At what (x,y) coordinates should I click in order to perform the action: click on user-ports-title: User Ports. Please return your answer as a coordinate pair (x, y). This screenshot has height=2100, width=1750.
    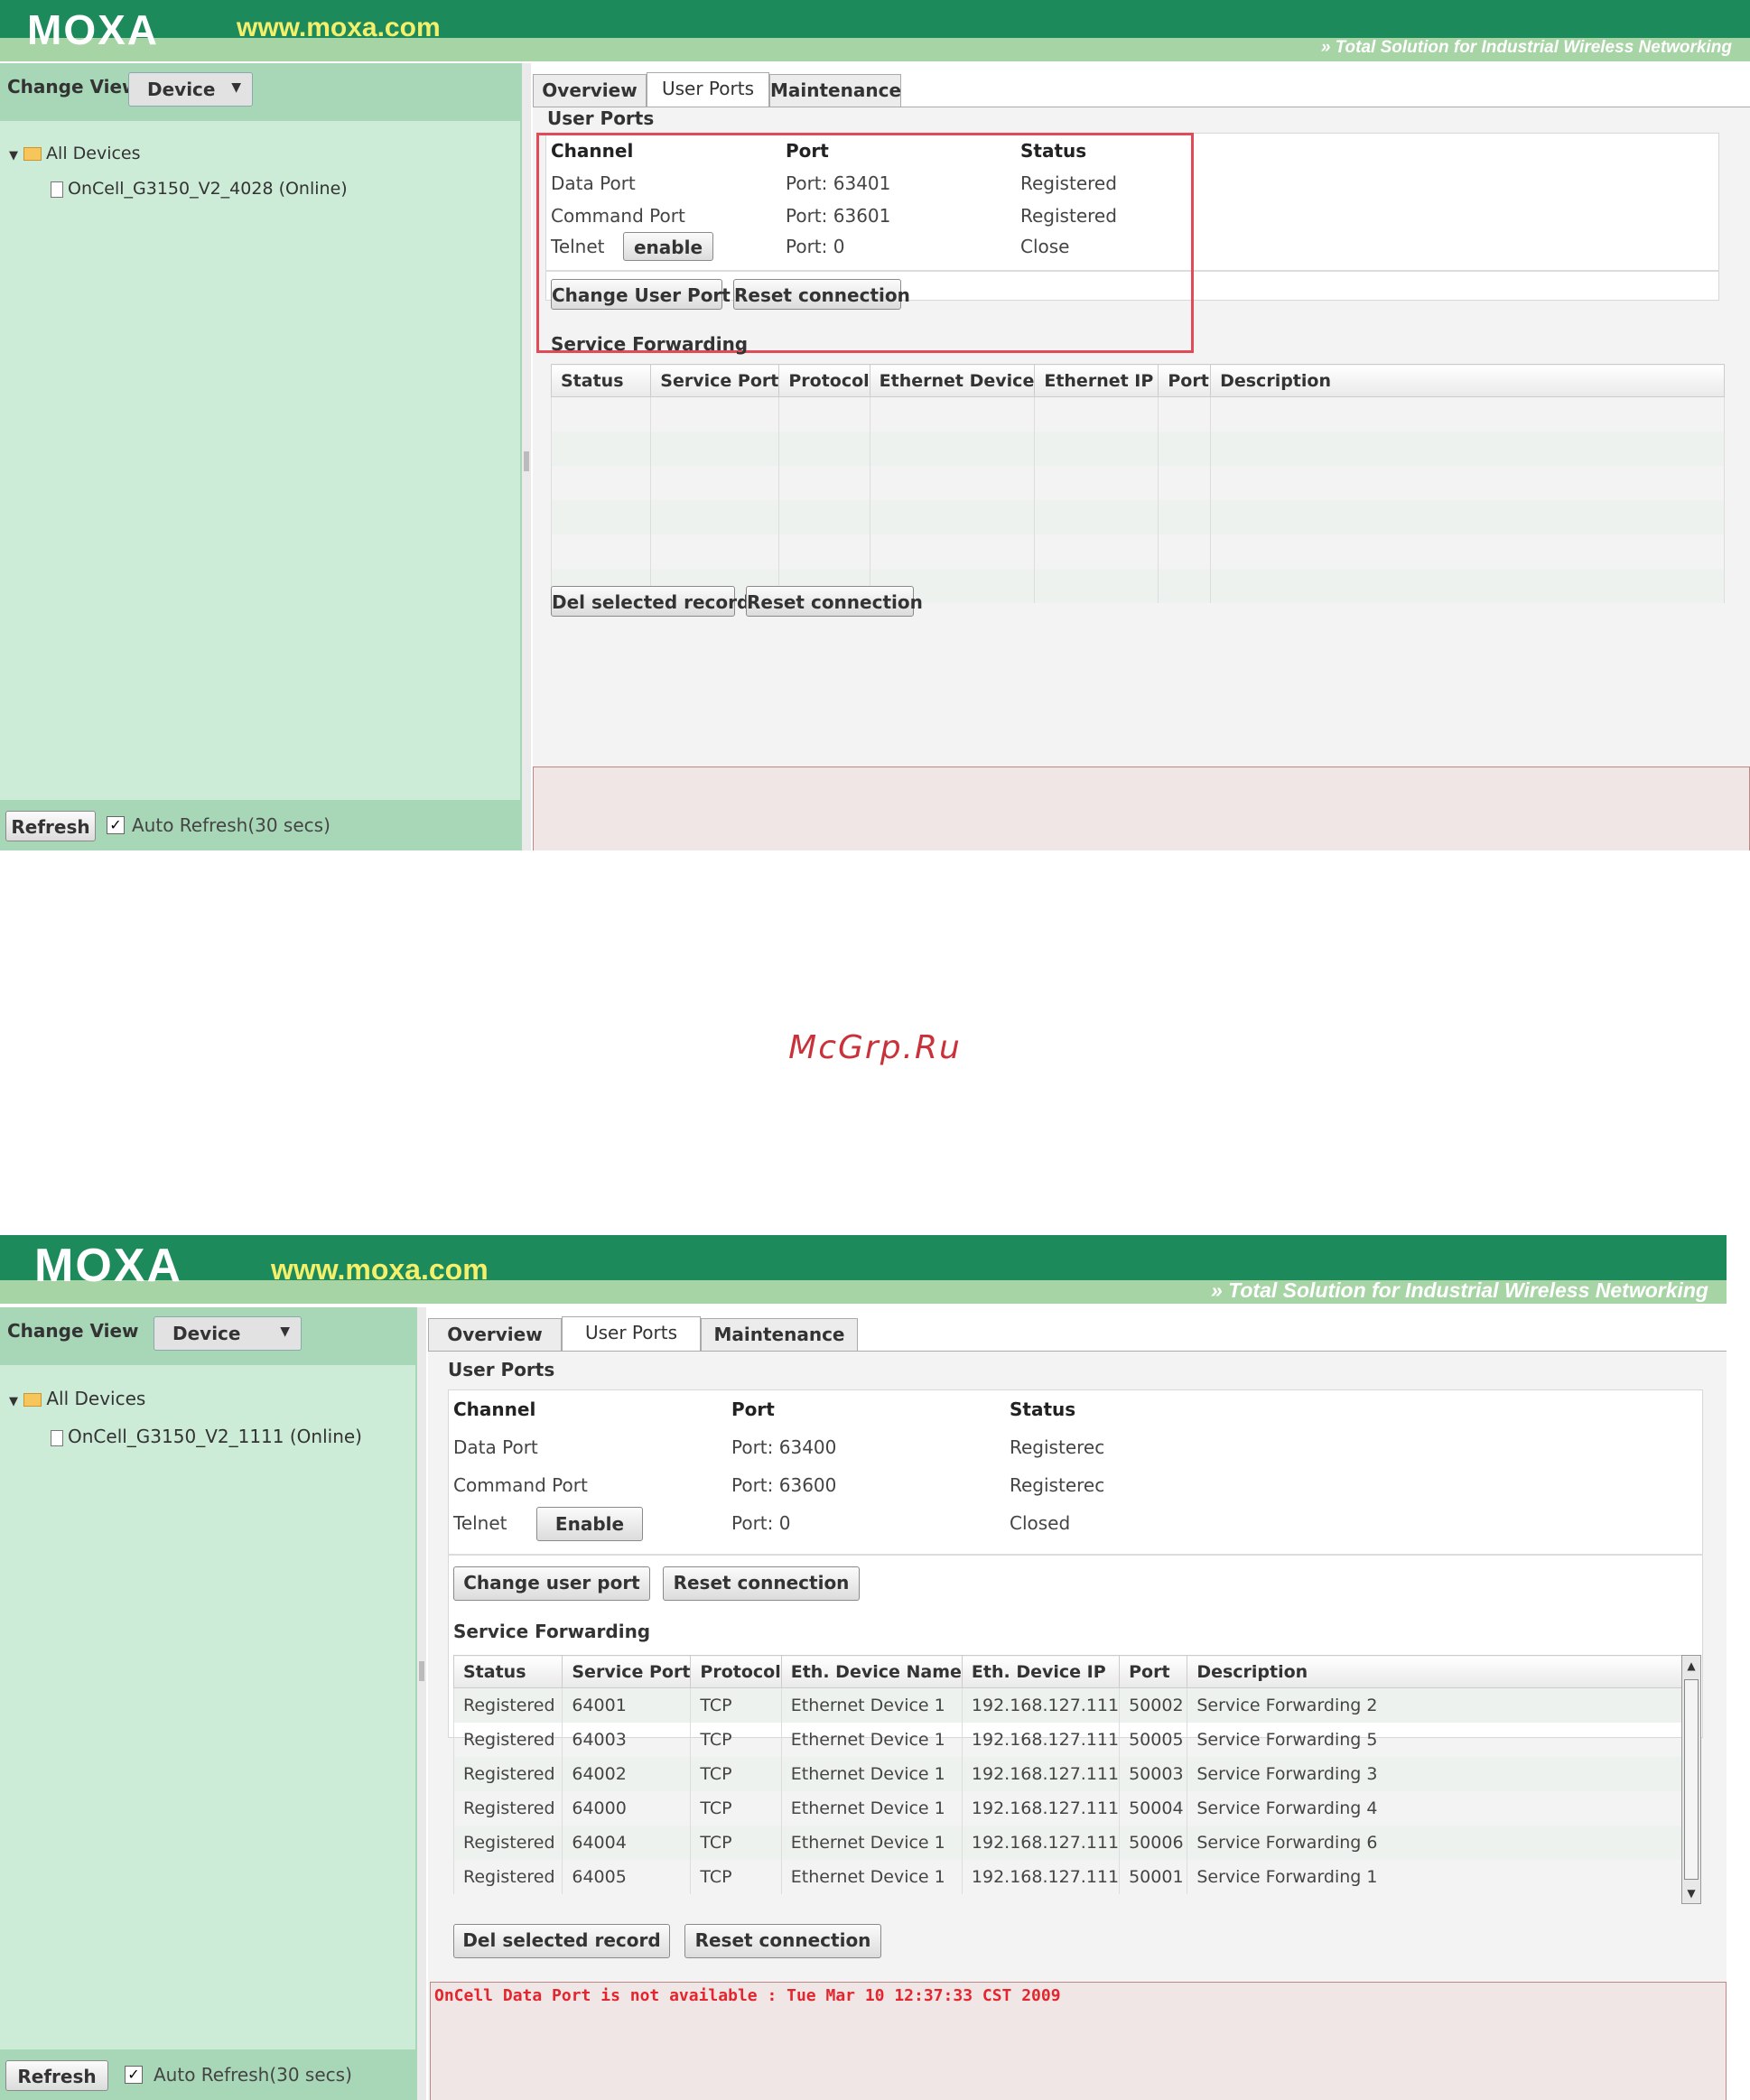
    Looking at the image, I should click on (501, 1369).